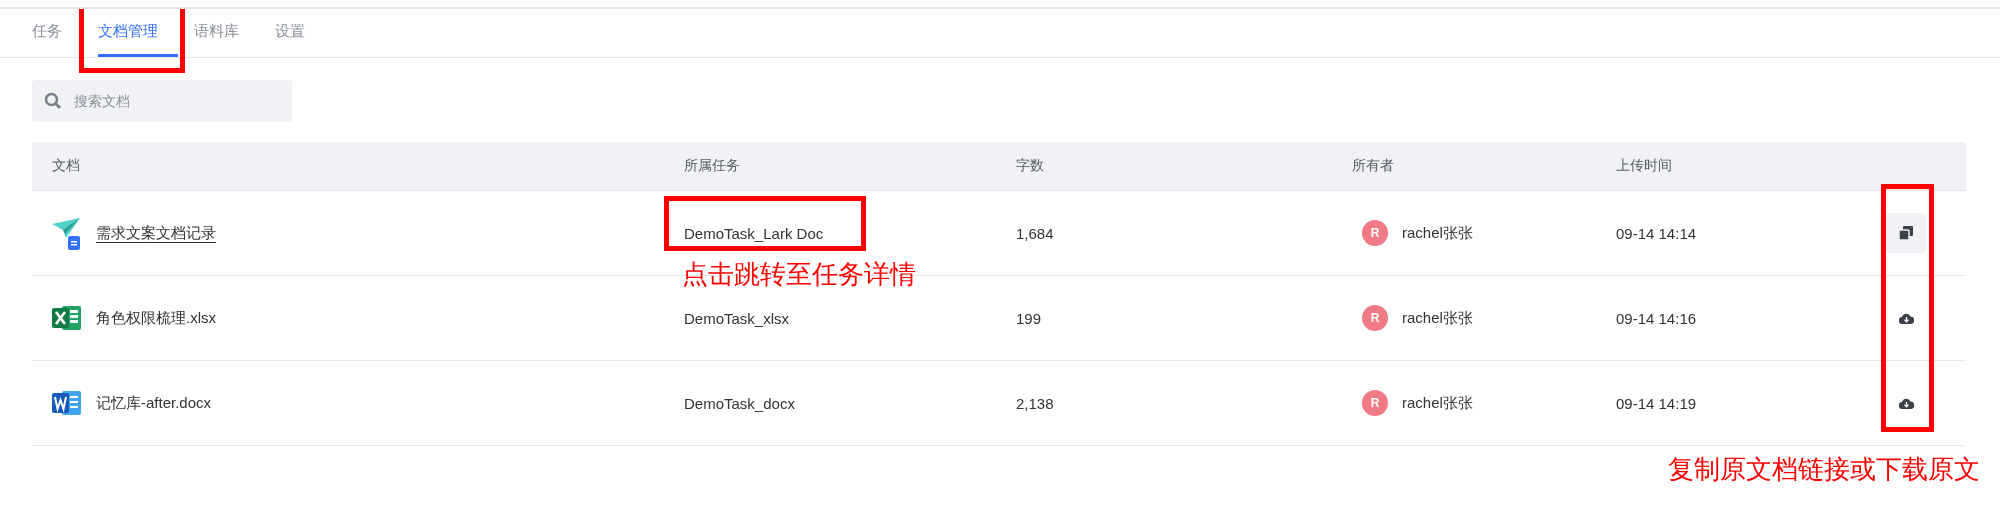 This screenshot has height=520, width=2000. I want to click on column-header: 文档, so click(66, 166).